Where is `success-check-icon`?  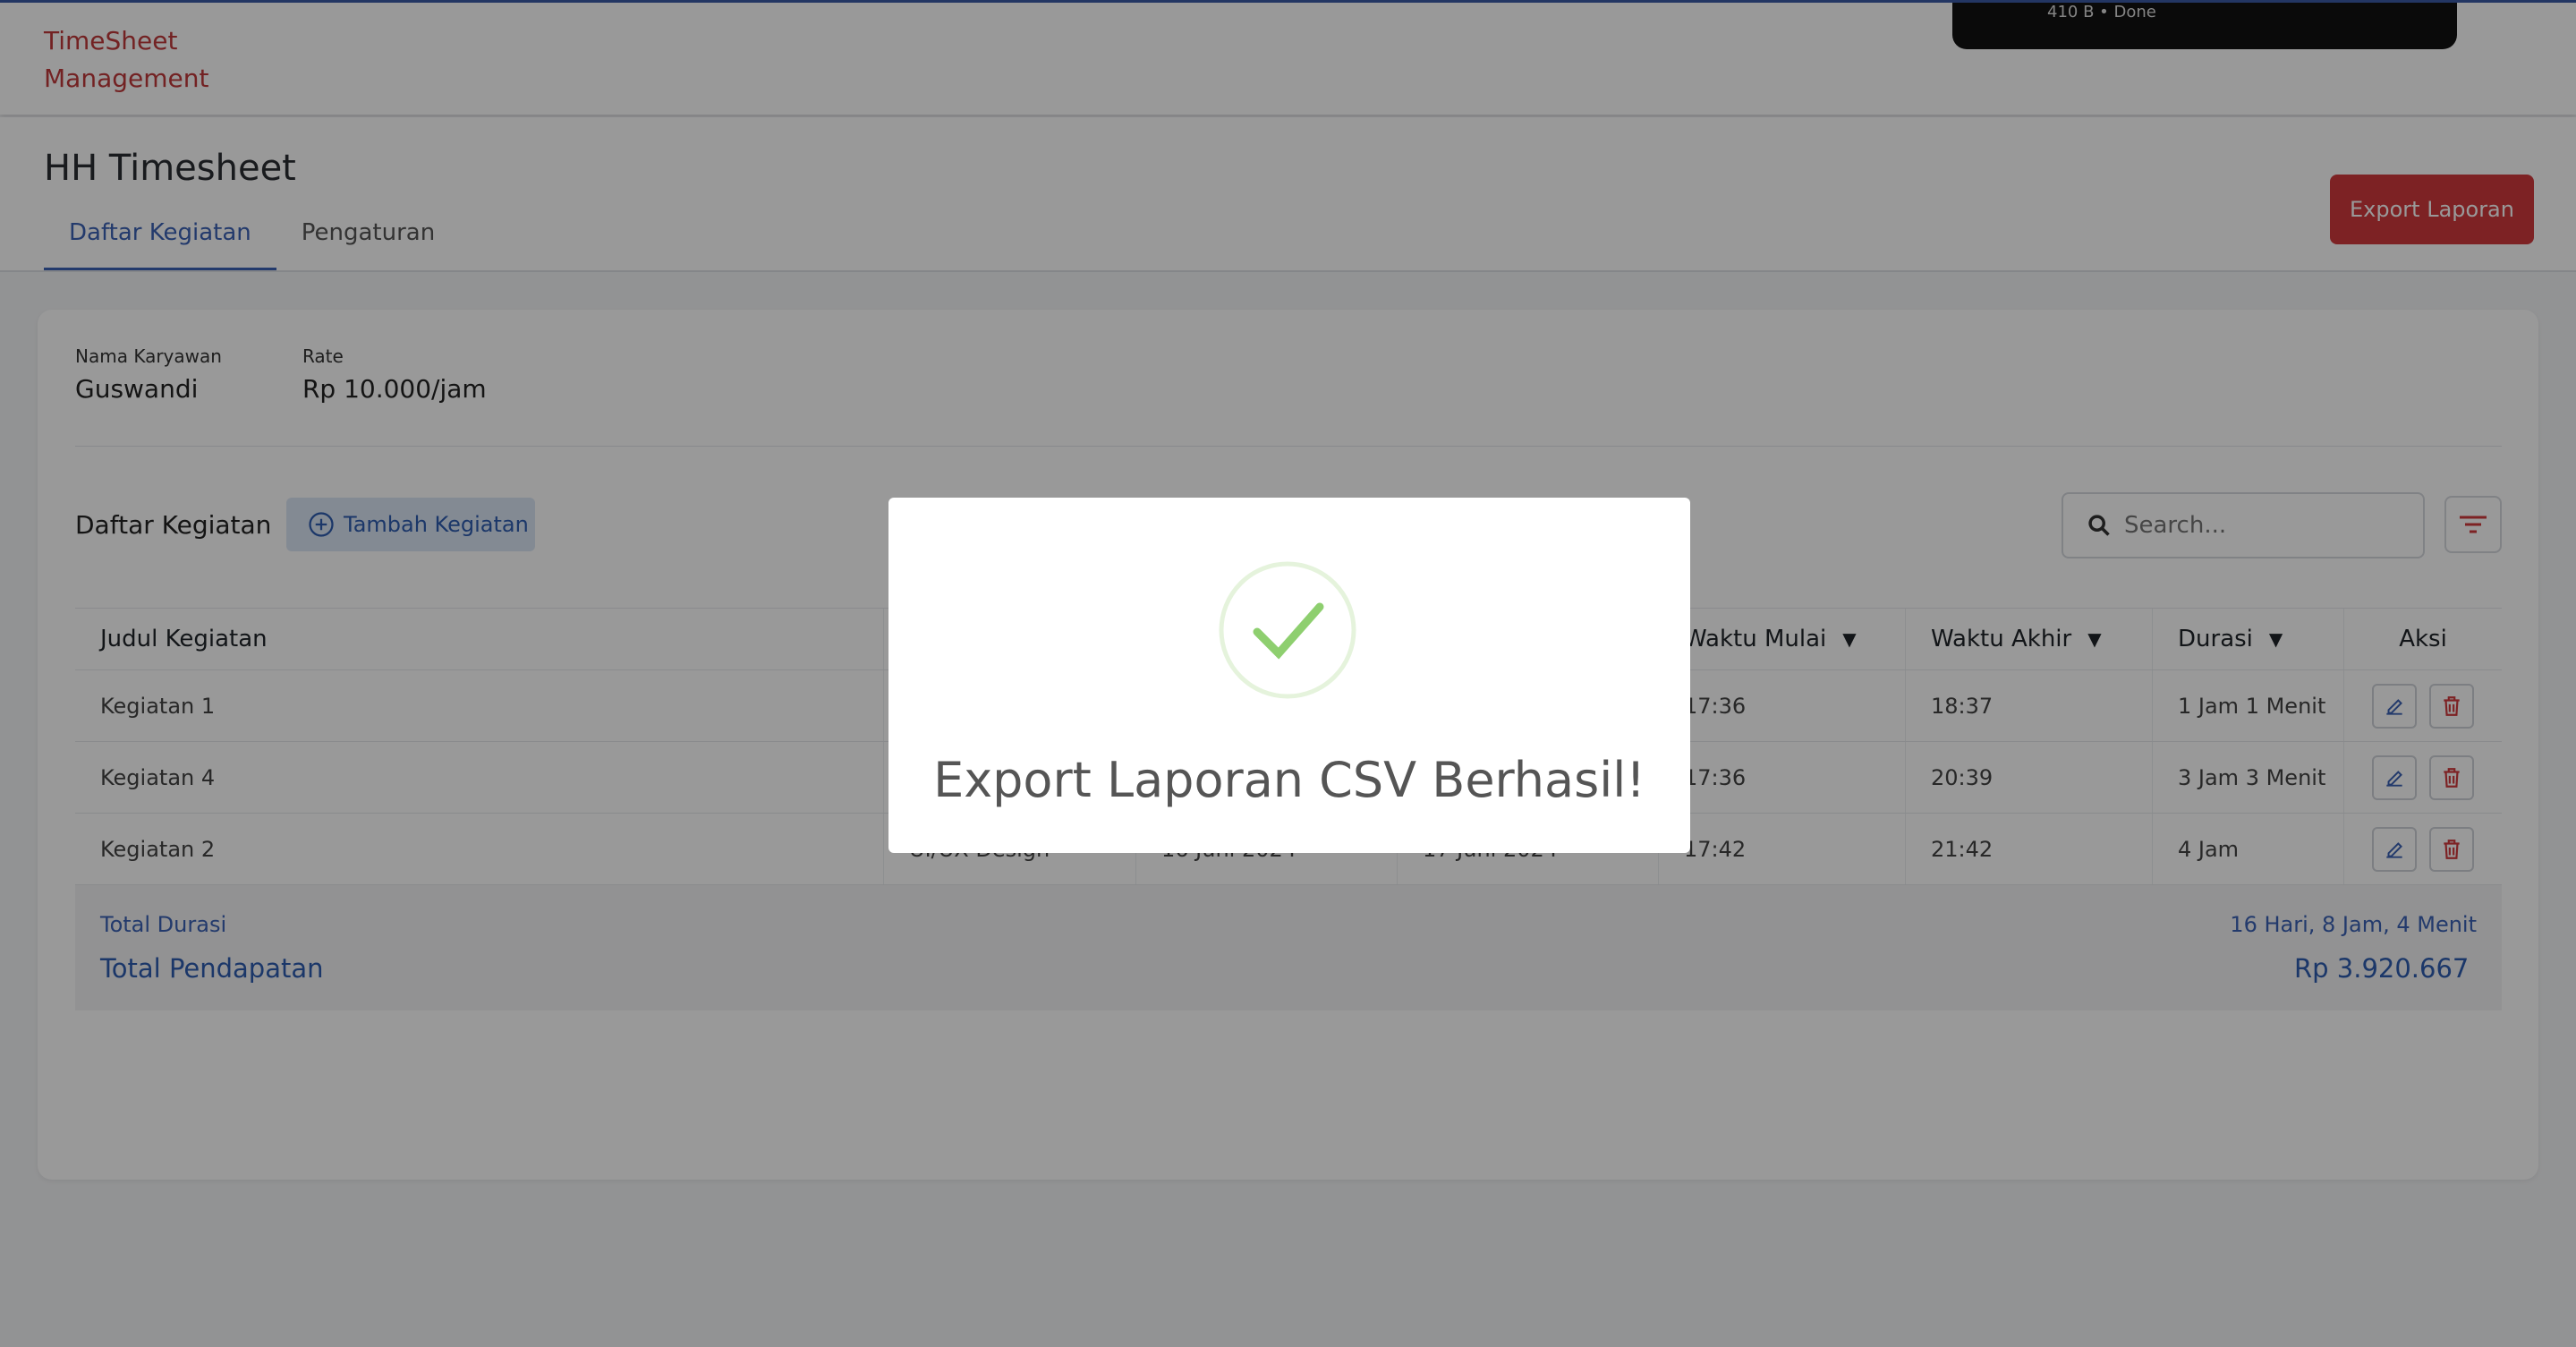 success-check-icon is located at coordinates (1287, 630).